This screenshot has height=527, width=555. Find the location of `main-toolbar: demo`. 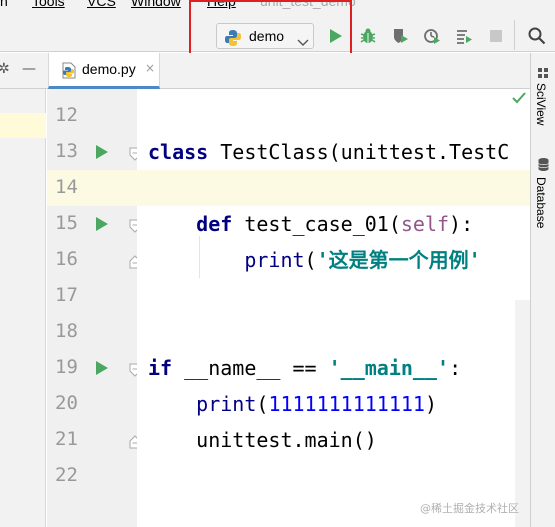

main-toolbar: demo is located at coordinates (277, 31).